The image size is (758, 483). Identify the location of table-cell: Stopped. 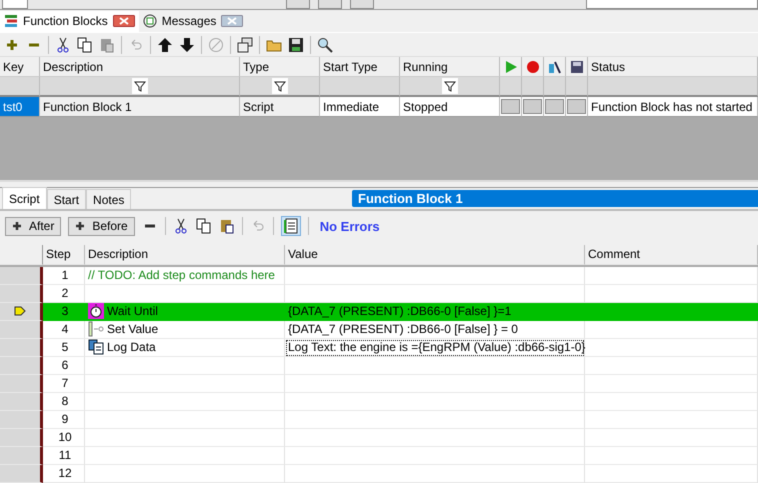
(450, 107).